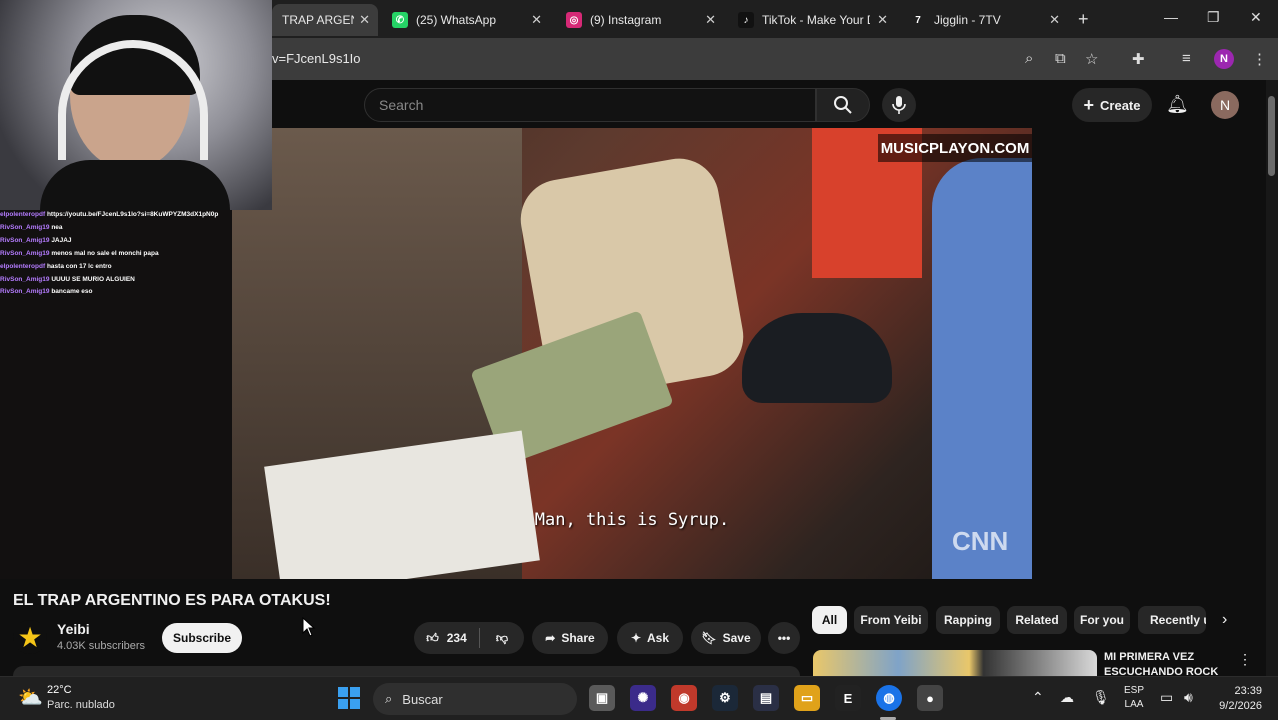  What do you see at coordinates (736, 638) in the screenshot?
I see `save-label: Save` at bounding box center [736, 638].